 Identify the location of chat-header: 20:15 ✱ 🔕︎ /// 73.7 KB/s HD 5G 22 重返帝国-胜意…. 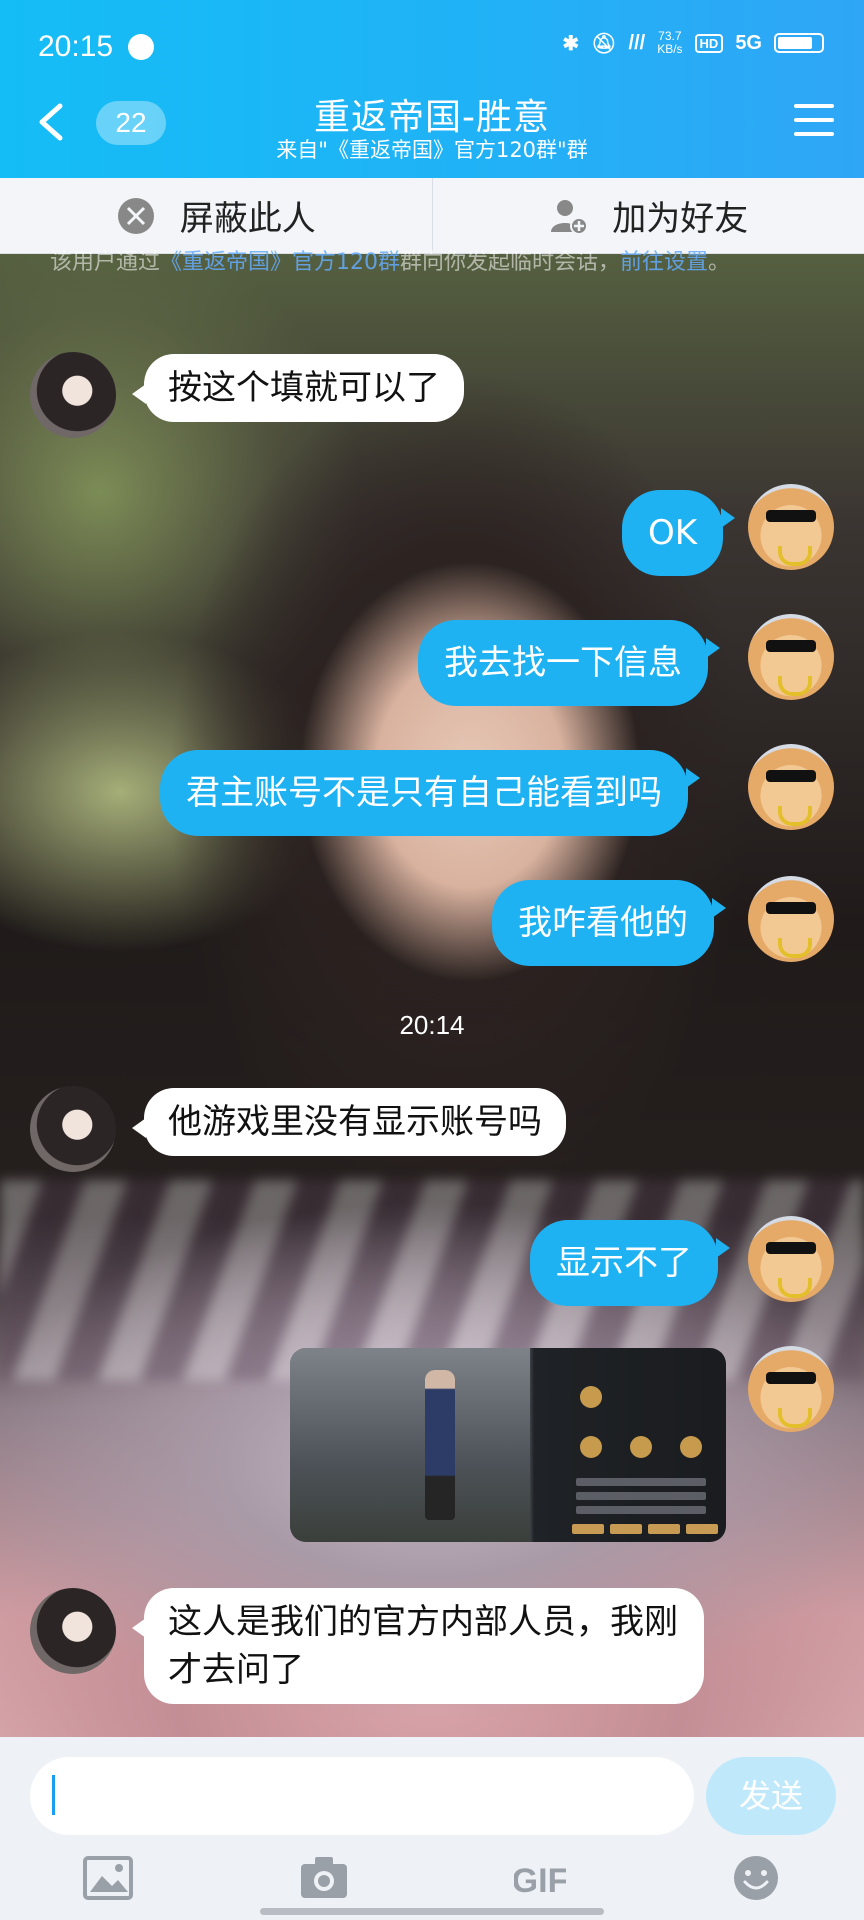
(432, 89).